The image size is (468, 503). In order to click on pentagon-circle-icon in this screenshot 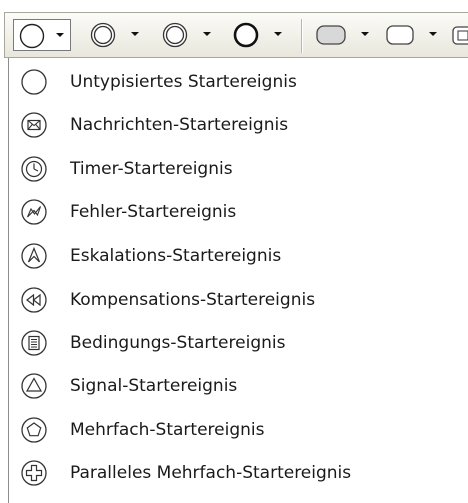, I will do `click(34, 430)`.